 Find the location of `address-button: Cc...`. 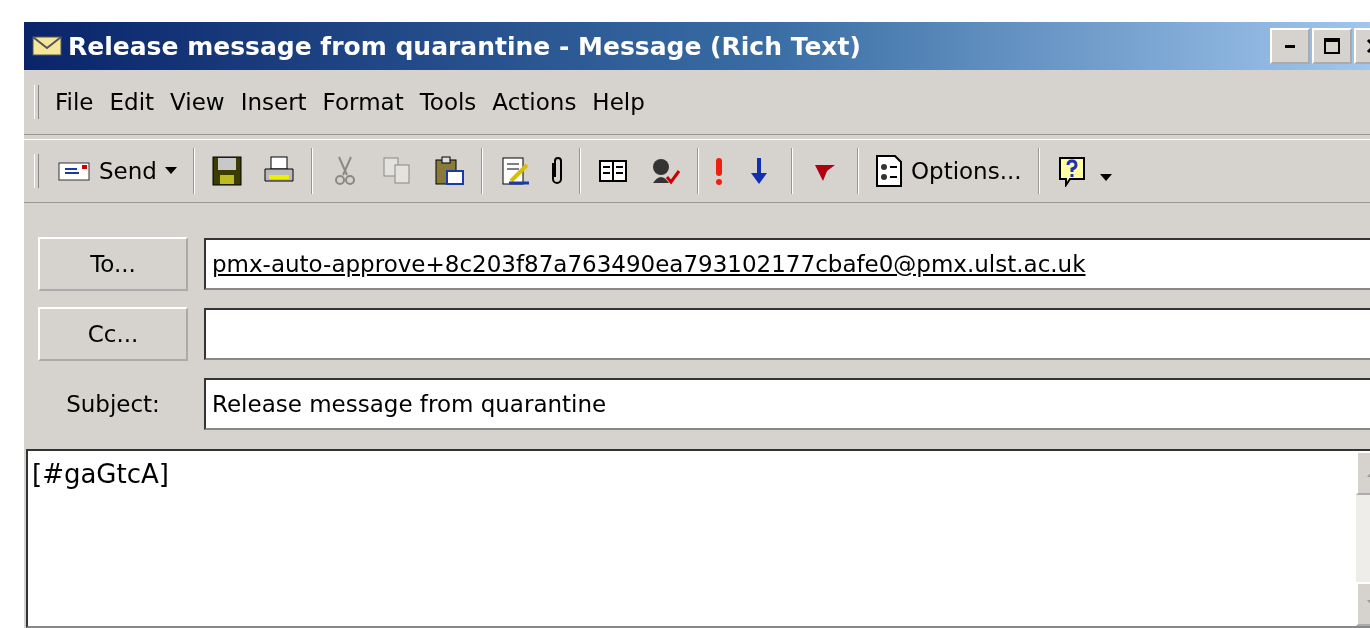

address-button: Cc... is located at coordinates (113, 334).